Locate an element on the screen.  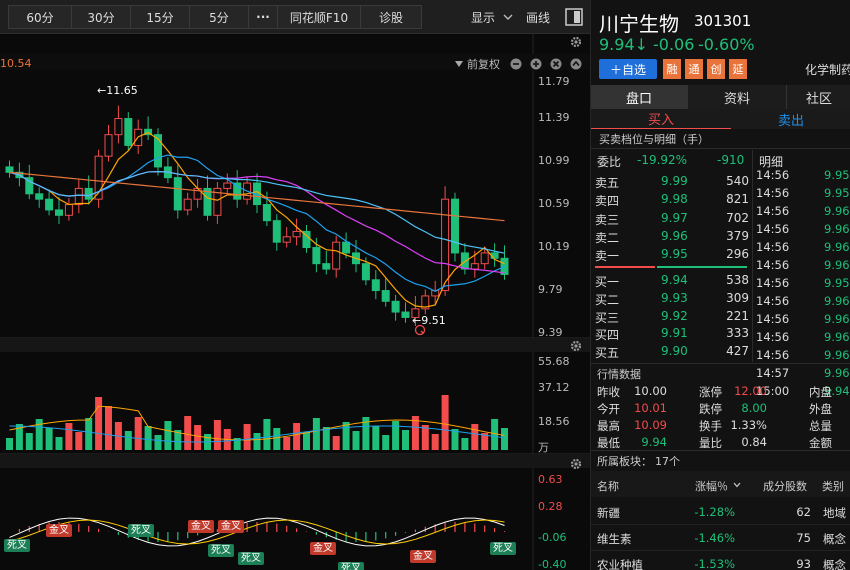
price-tick: 10.59 is located at coordinates (554, 203).